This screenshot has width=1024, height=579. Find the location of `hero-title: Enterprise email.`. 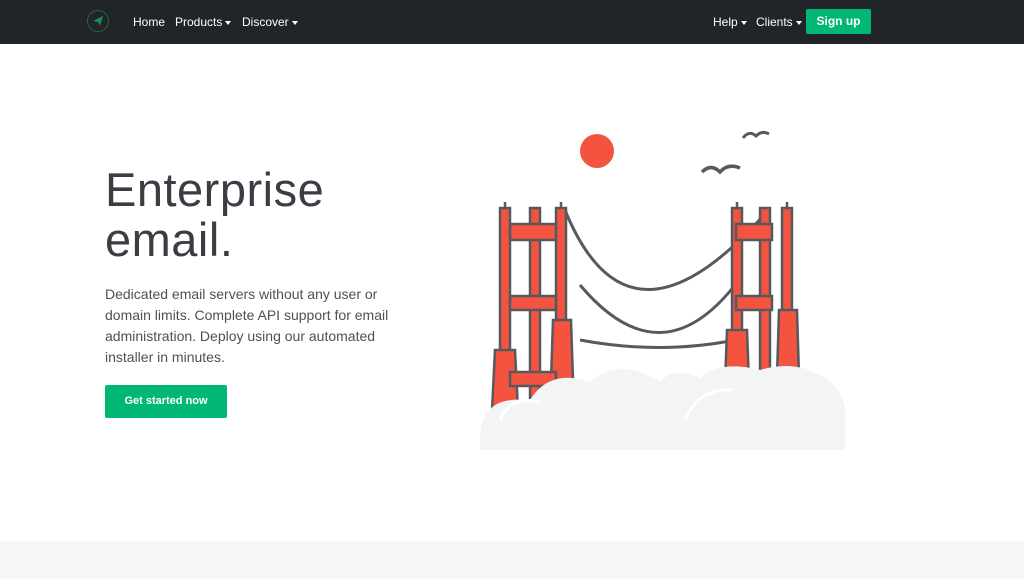

hero-title: Enterprise email. is located at coordinates (214, 215).